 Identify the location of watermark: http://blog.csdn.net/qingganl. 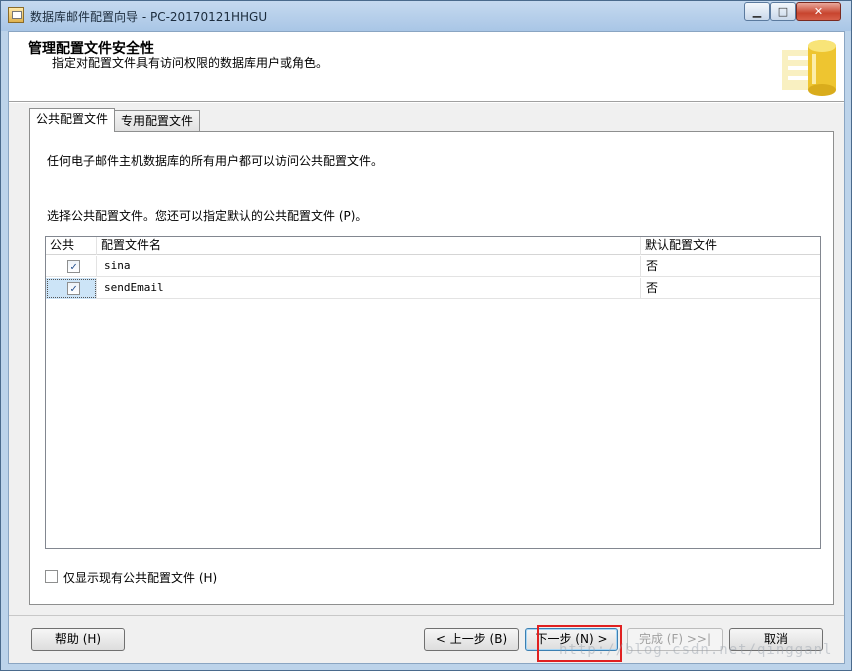
(696, 650).